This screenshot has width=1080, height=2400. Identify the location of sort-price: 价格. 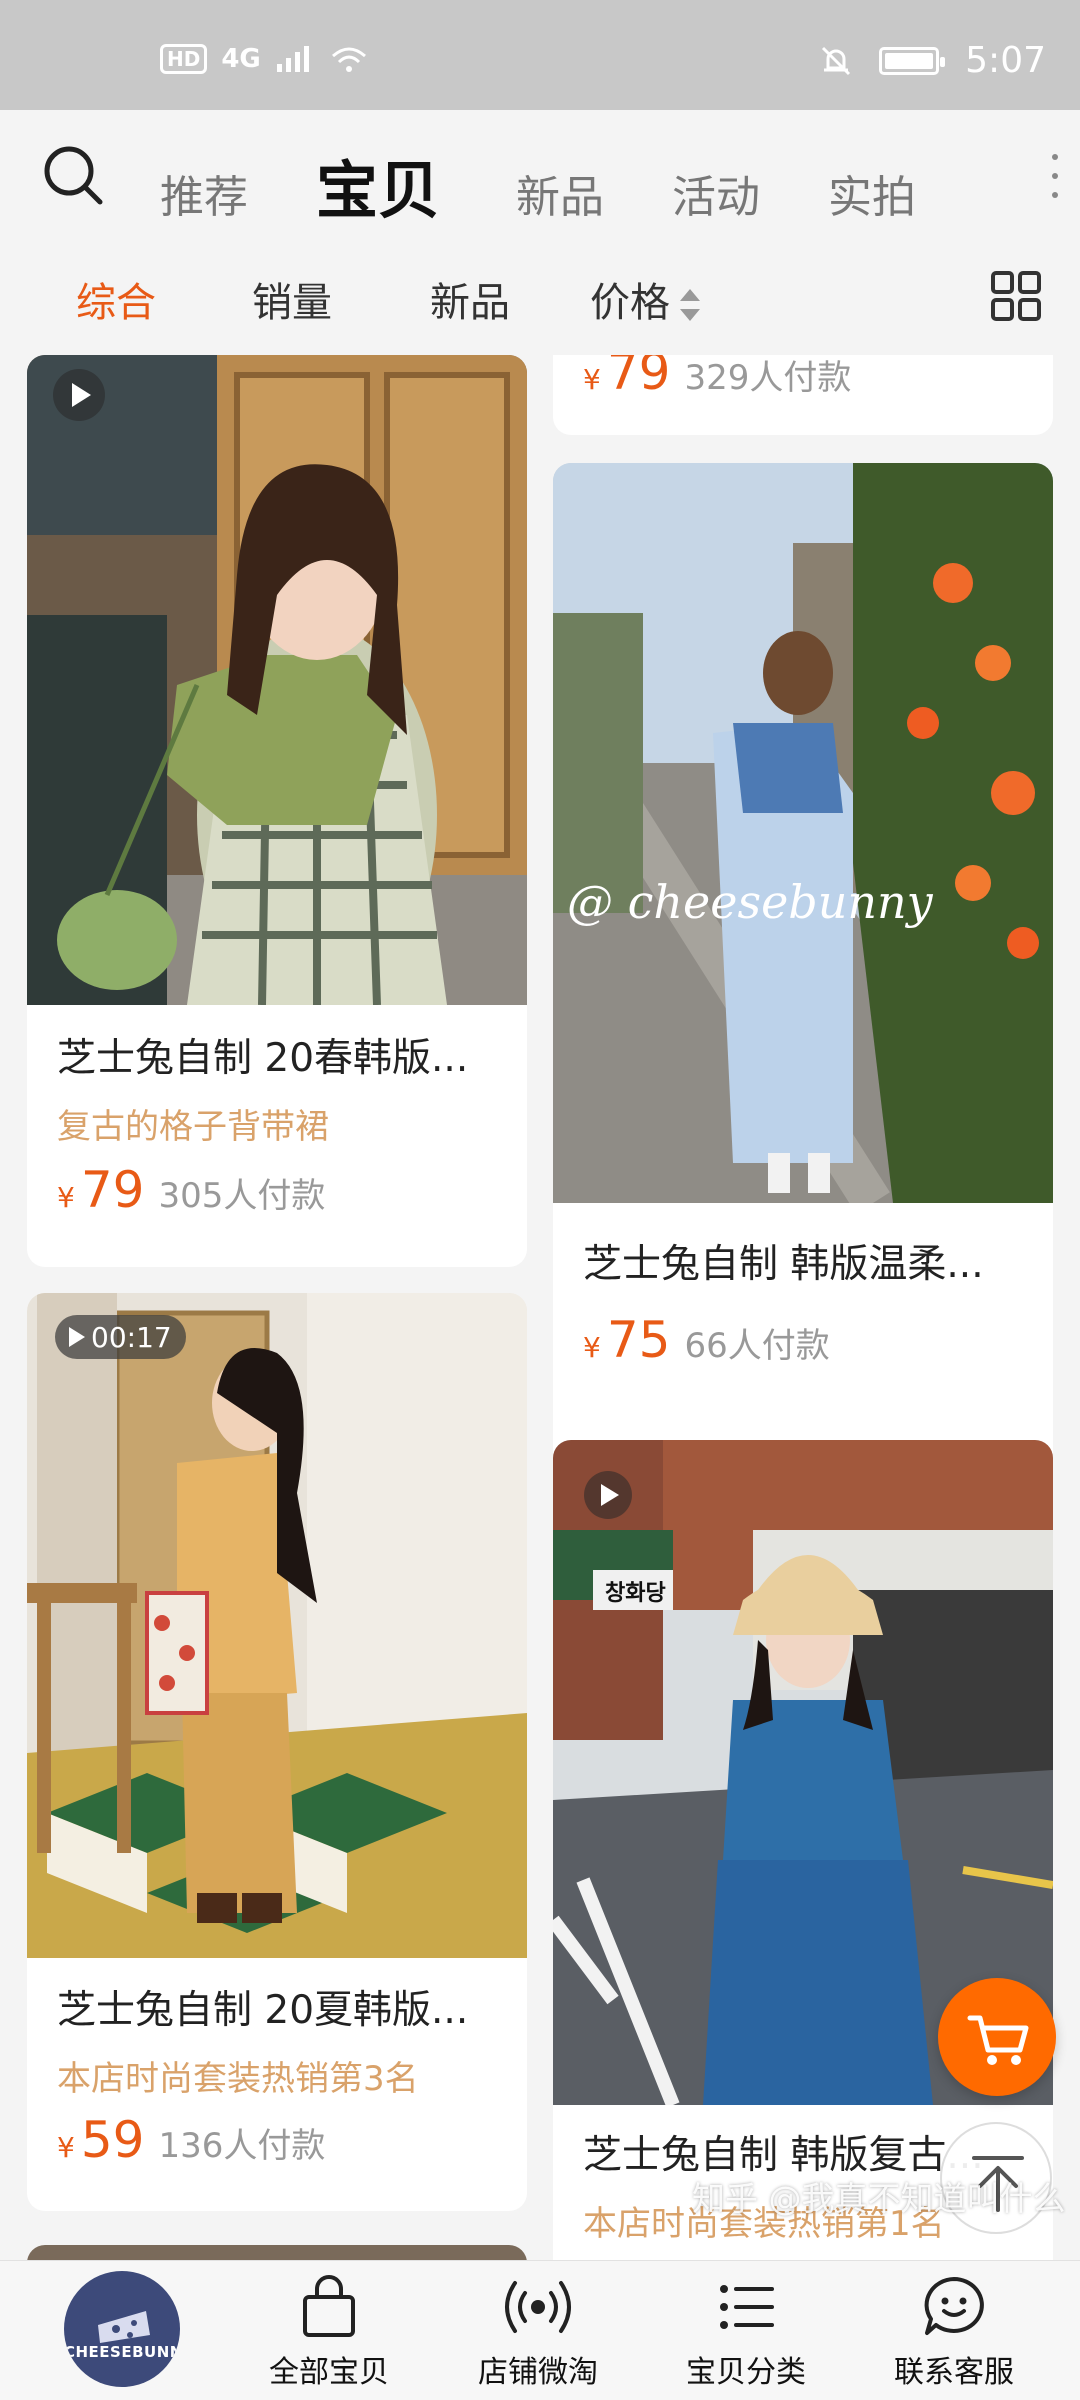
(645, 299).